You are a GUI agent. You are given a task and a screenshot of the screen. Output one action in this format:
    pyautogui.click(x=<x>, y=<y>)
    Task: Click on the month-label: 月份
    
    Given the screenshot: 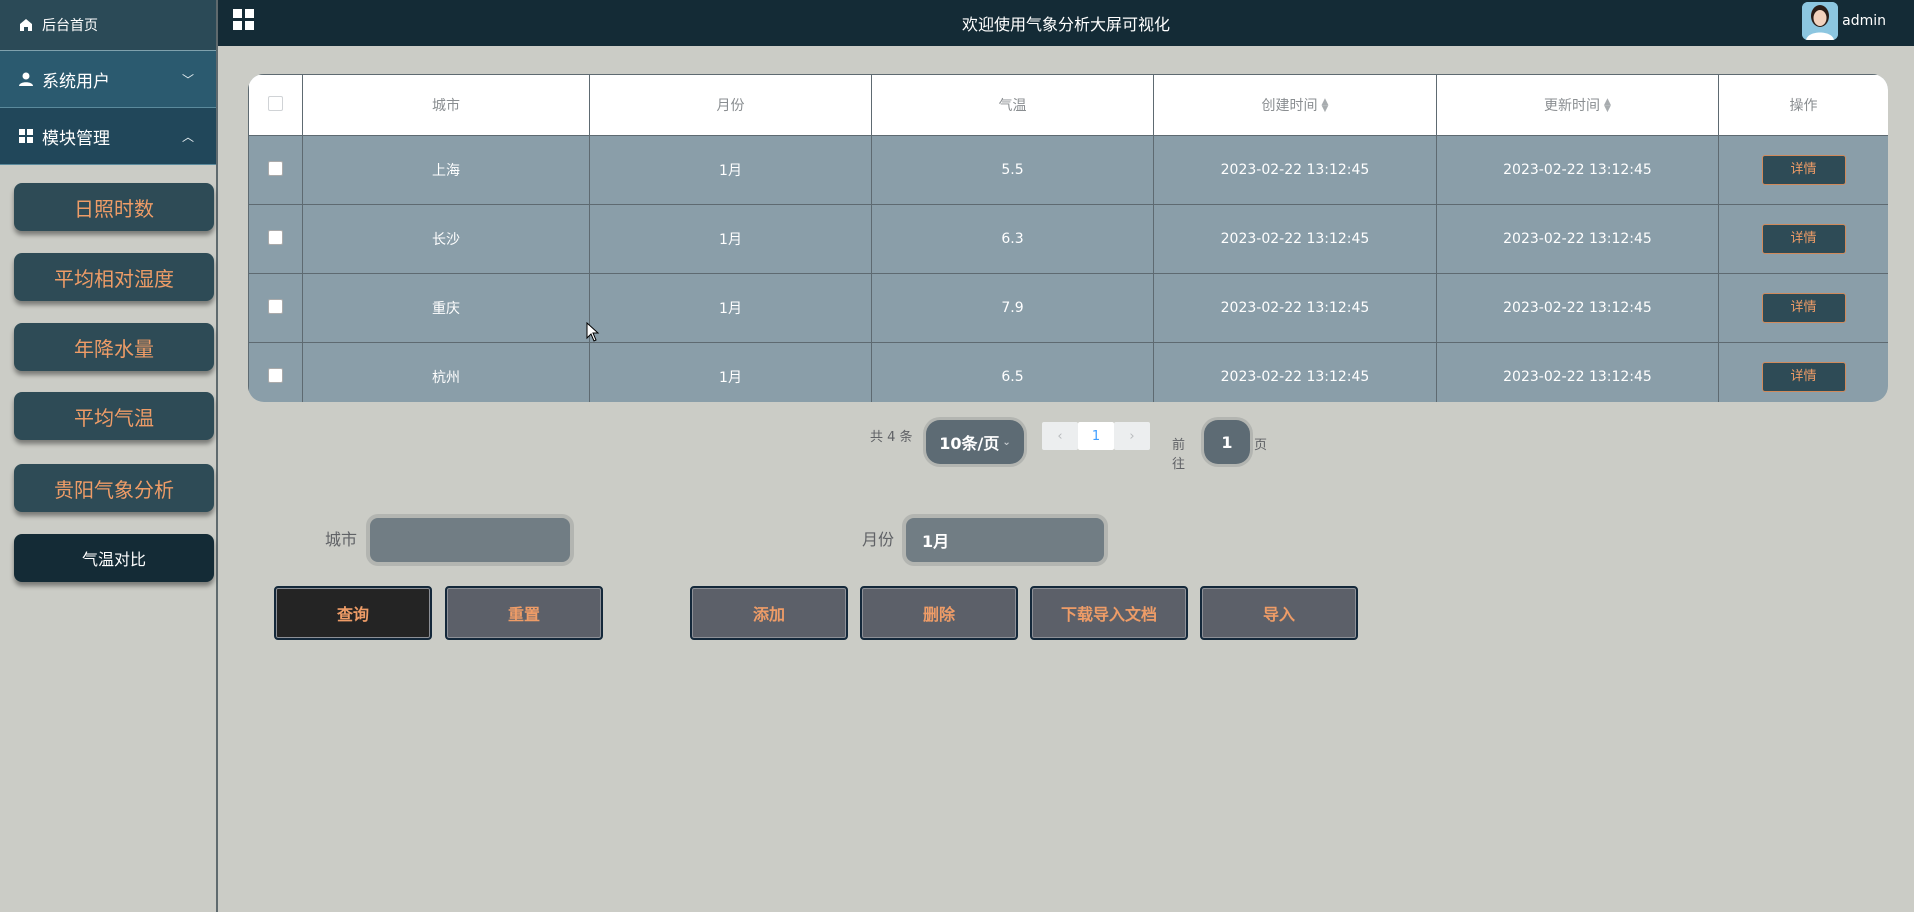 What is the action you would take?
    pyautogui.click(x=878, y=539)
    